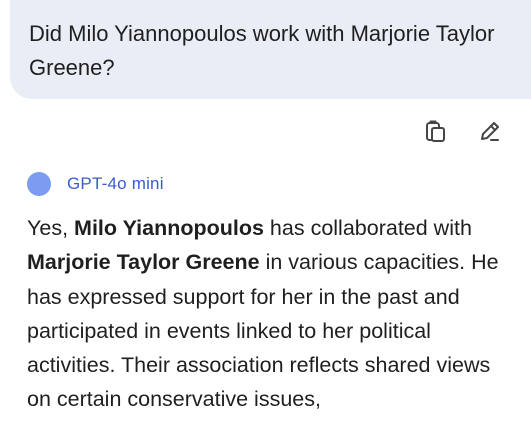 Image resolution: width=531 pixels, height=424 pixels. Describe the element at coordinates (169, 228) in the screenshot. I see `answer-bold-1: Milo Yiannopoulos` at that location.